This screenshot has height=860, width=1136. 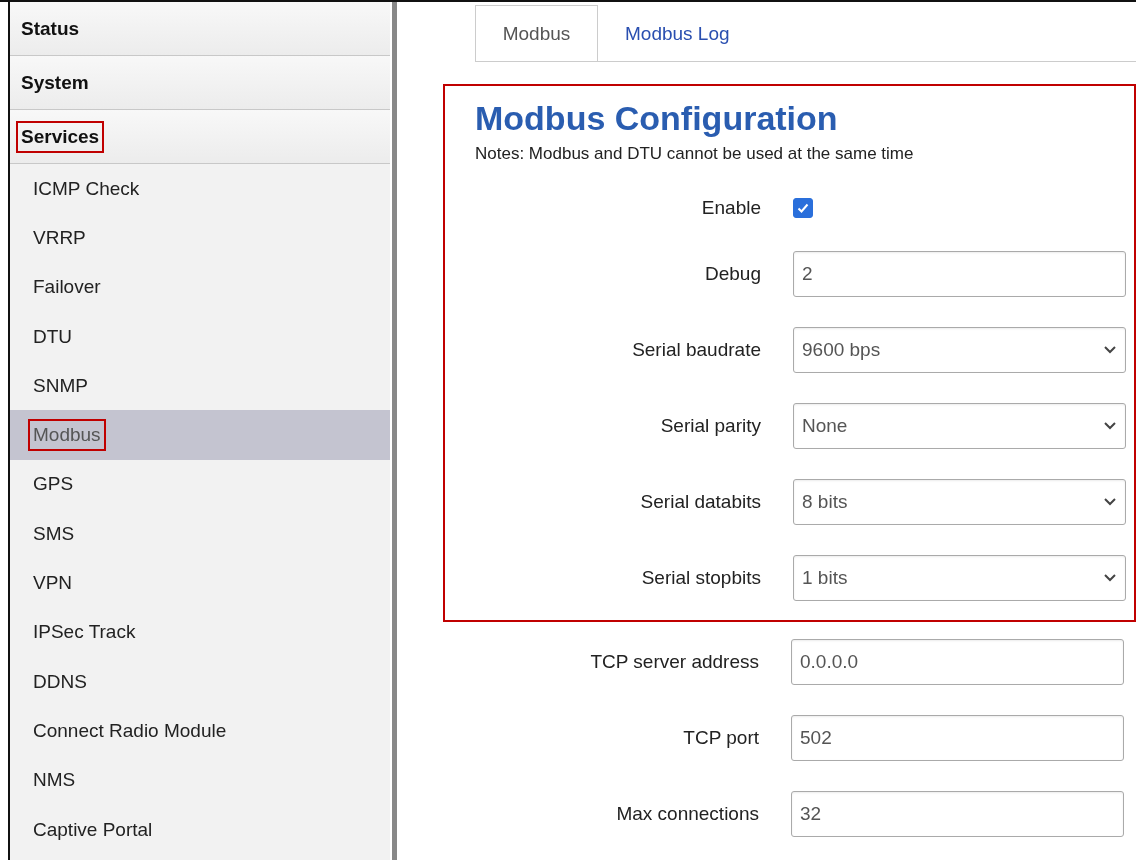 I want to click on sidebar-item: NMS, so click(x=54, y=780).